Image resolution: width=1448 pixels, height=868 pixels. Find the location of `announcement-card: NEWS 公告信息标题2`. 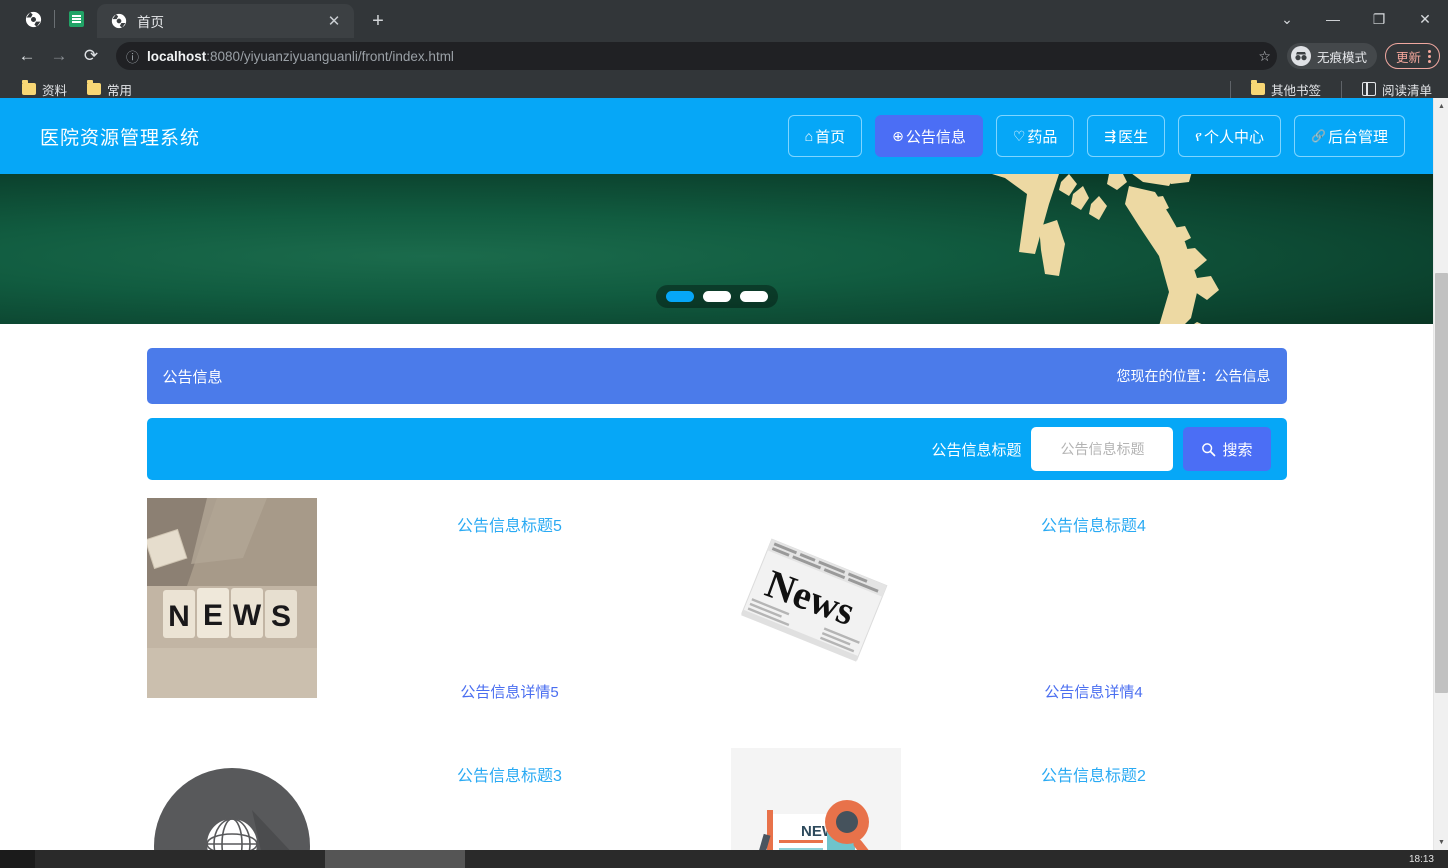

announcement-card: NEWS 公告信息标题2 is located at coordinates (1008, 799).